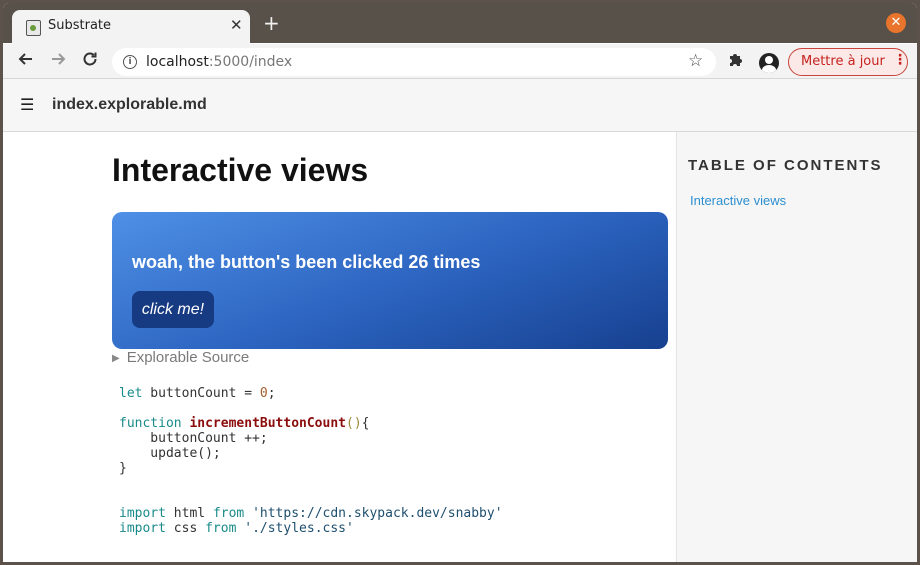  I want to click on close-icon: ✕, so click(236, 25).